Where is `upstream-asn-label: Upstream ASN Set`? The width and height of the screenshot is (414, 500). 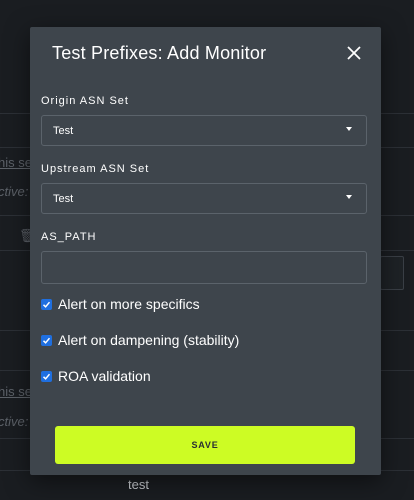 upstream-asn-label: Upstream ASN Set is located at coordinates (95, 169).